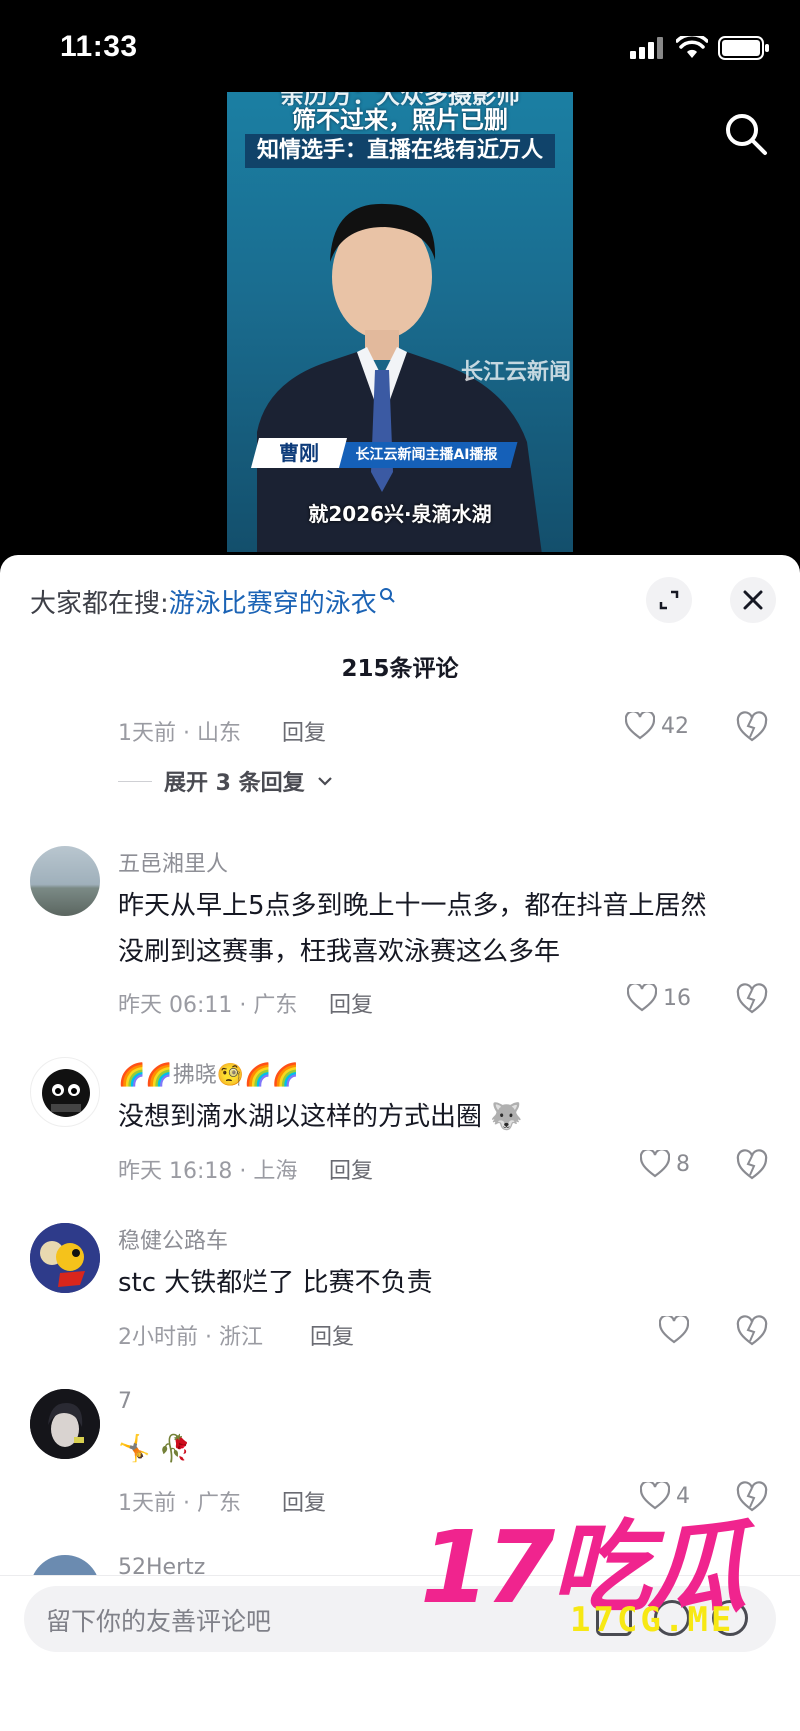  I want to click on search-suggestion: 大家都在搜:游泳比赛穿的泳衣, so click(212, 601).